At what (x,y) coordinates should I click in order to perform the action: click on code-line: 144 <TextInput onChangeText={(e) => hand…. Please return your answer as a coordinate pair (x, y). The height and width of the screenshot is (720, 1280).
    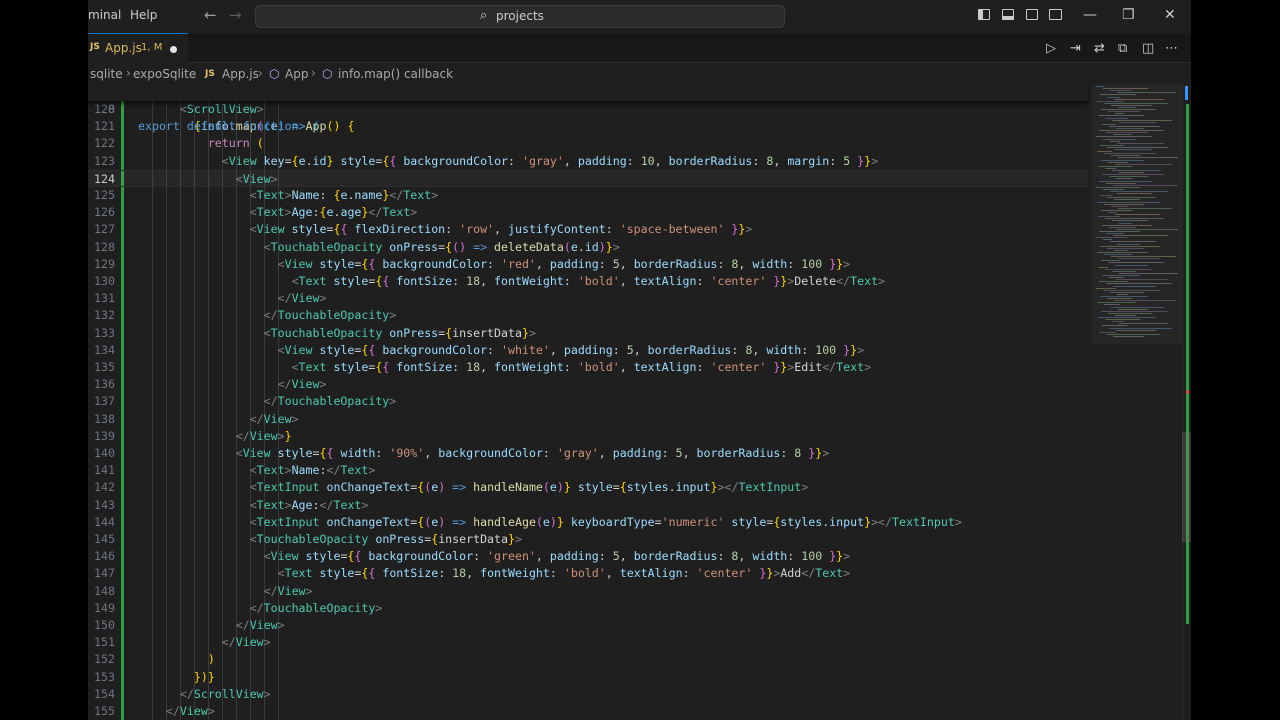
    Looking at the image, I should click on (588, 522).